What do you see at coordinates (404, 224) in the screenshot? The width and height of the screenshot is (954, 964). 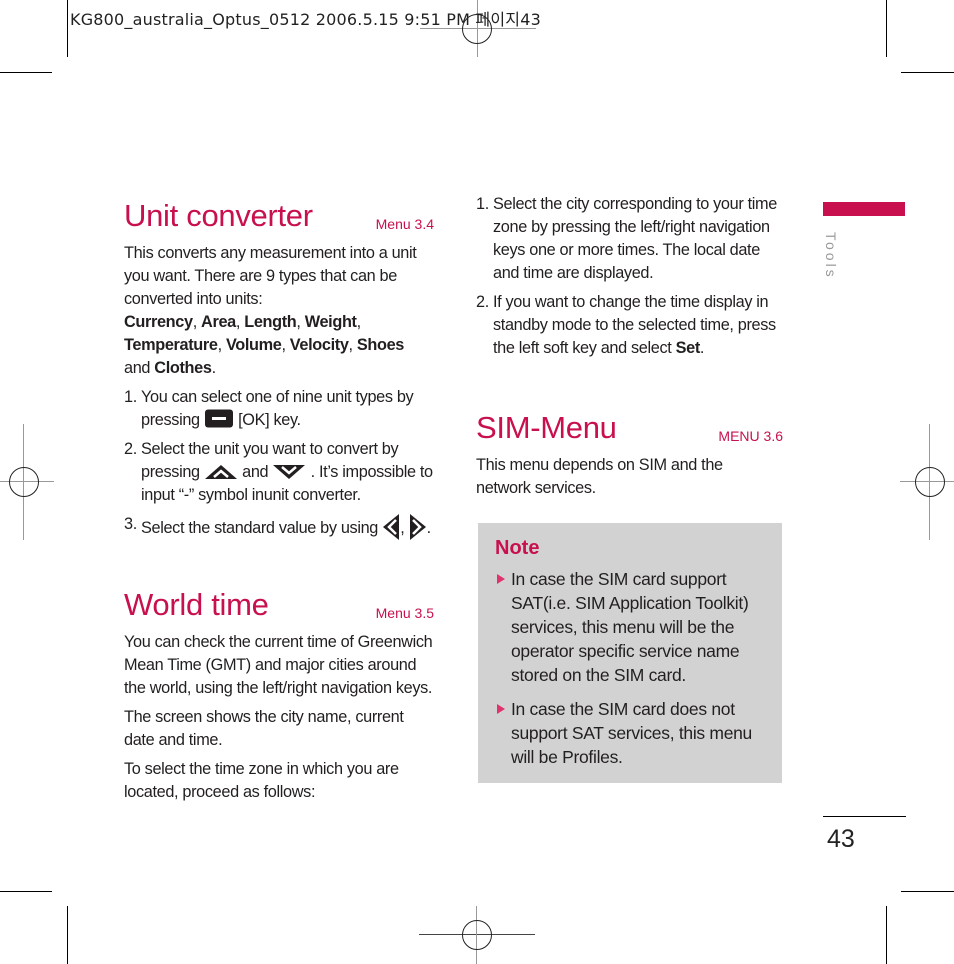 I see `unit-converter-menu-ref: Menu 3.4` at bounding box center [404, 224].